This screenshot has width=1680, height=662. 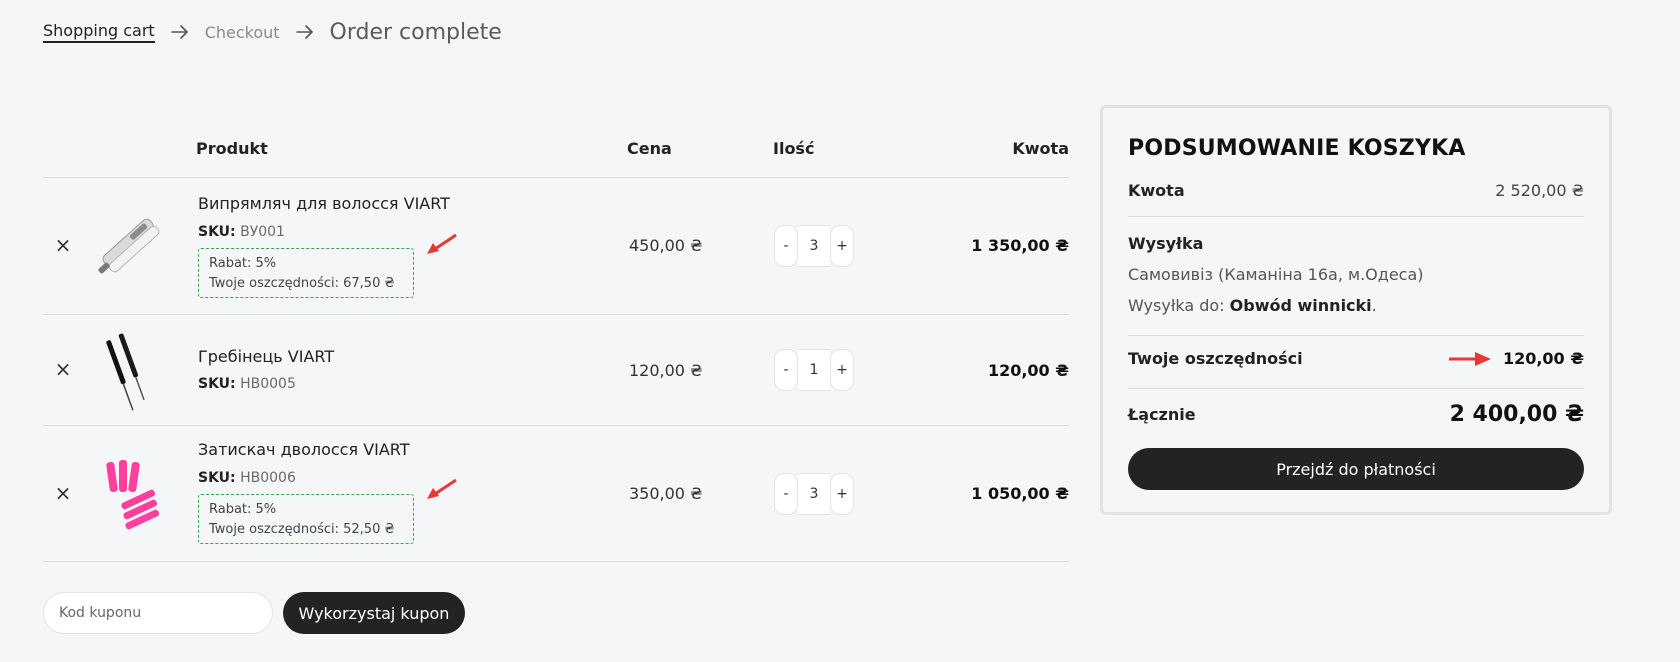 What do you see at coordinates (129, 246) in the screenshot?
I see `hair-straightener-icon` at bounding box center [129, 246].